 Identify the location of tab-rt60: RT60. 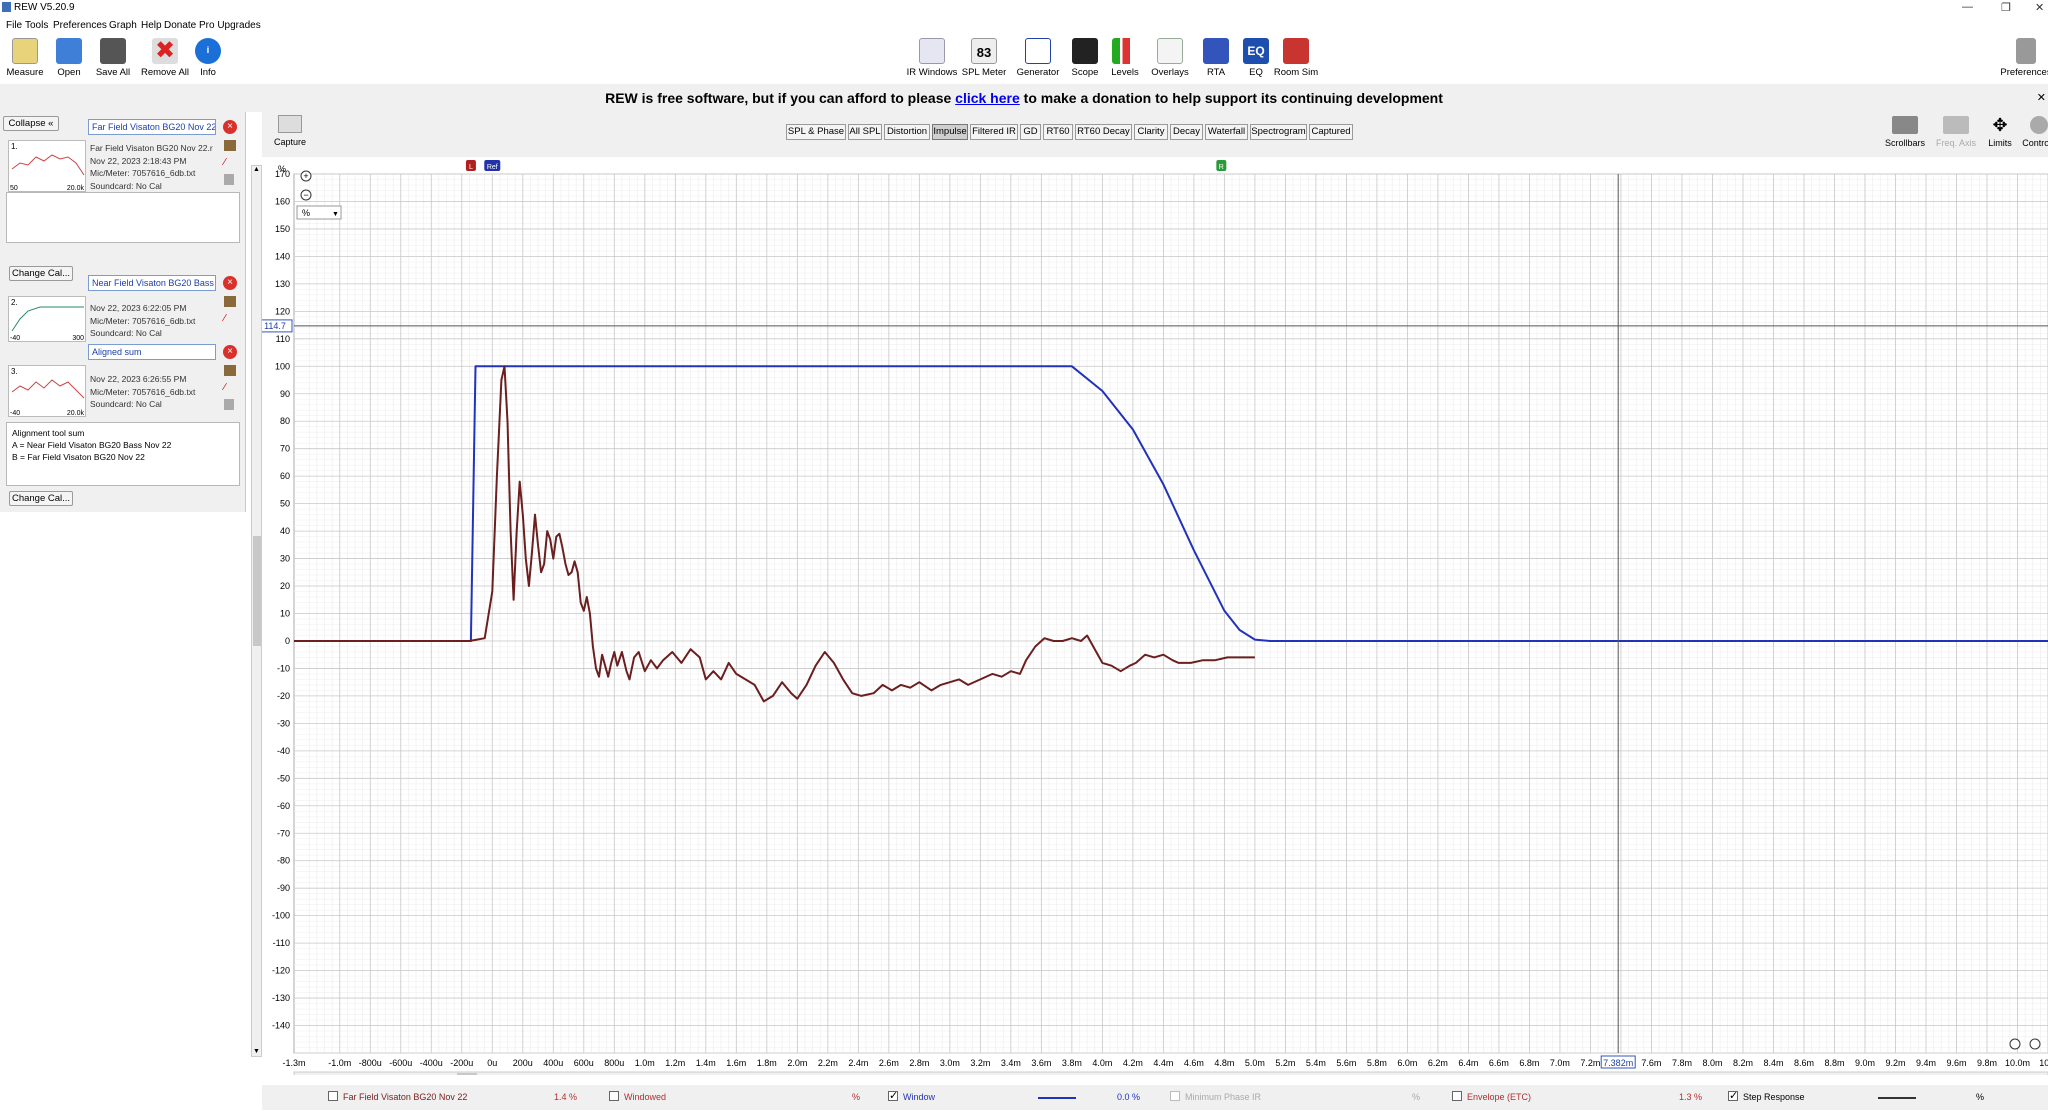
(1058, 132).